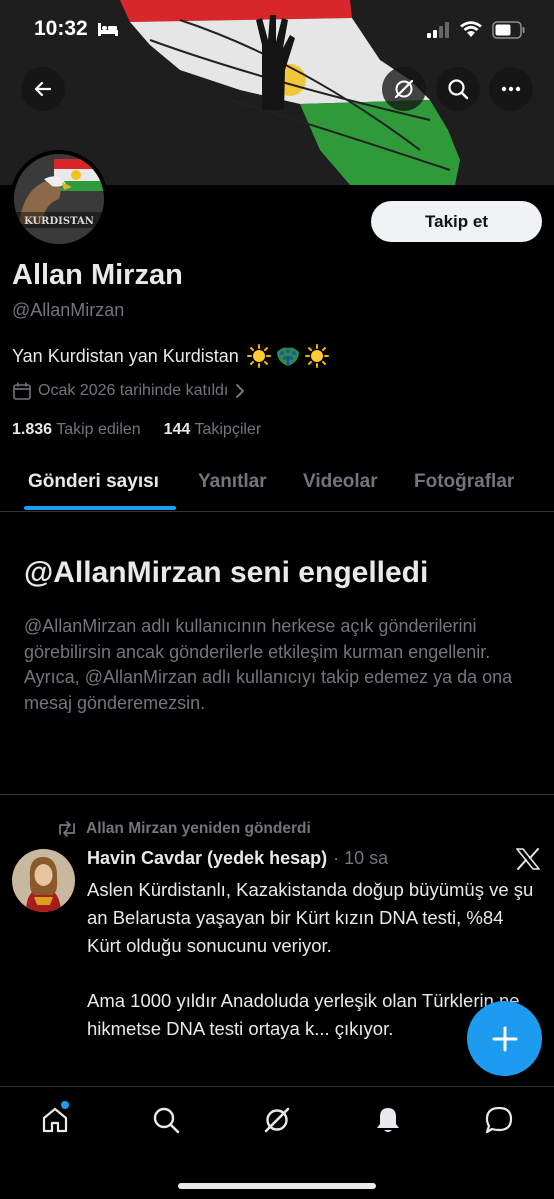 This screenshot has width=554, height=1199. What do you see at coordinates (240, 391) in the screenshot?
I see `chevron-right-icon` at bounding box center [240, 391].